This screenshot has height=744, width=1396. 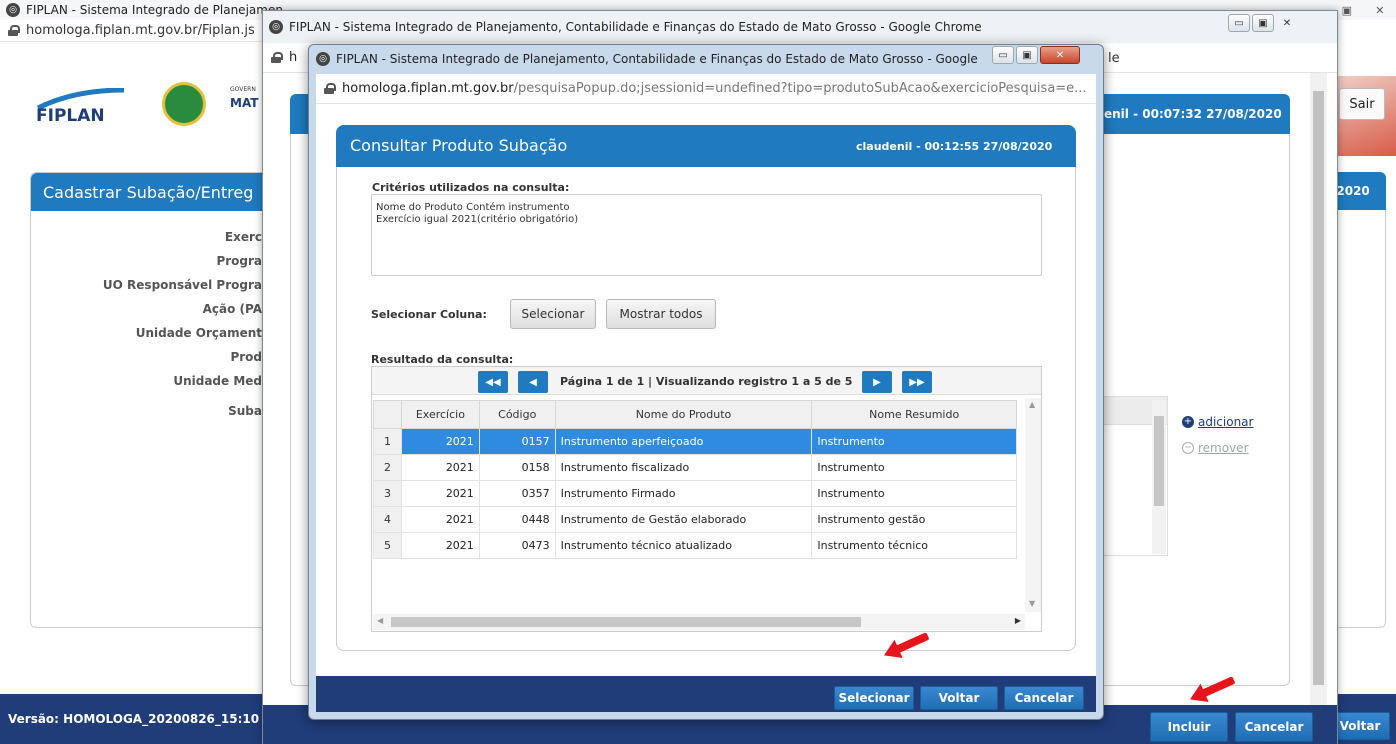 I want to click on row-index: 4, so click(x=387, y=519).